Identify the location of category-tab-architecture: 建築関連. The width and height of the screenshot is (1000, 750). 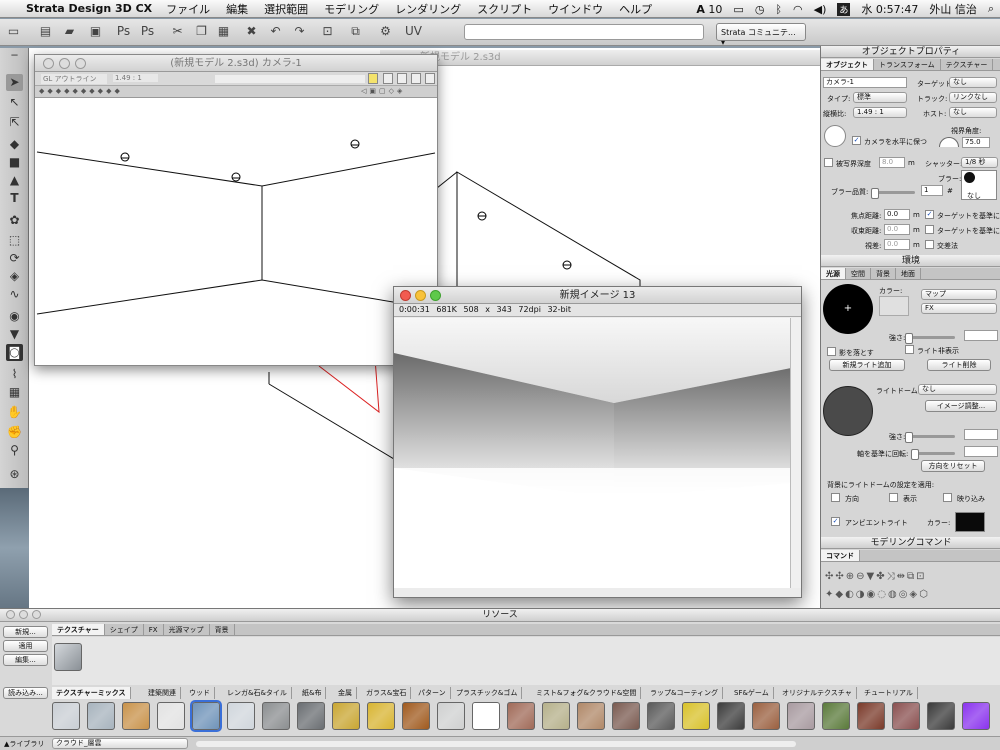
(162, 693).